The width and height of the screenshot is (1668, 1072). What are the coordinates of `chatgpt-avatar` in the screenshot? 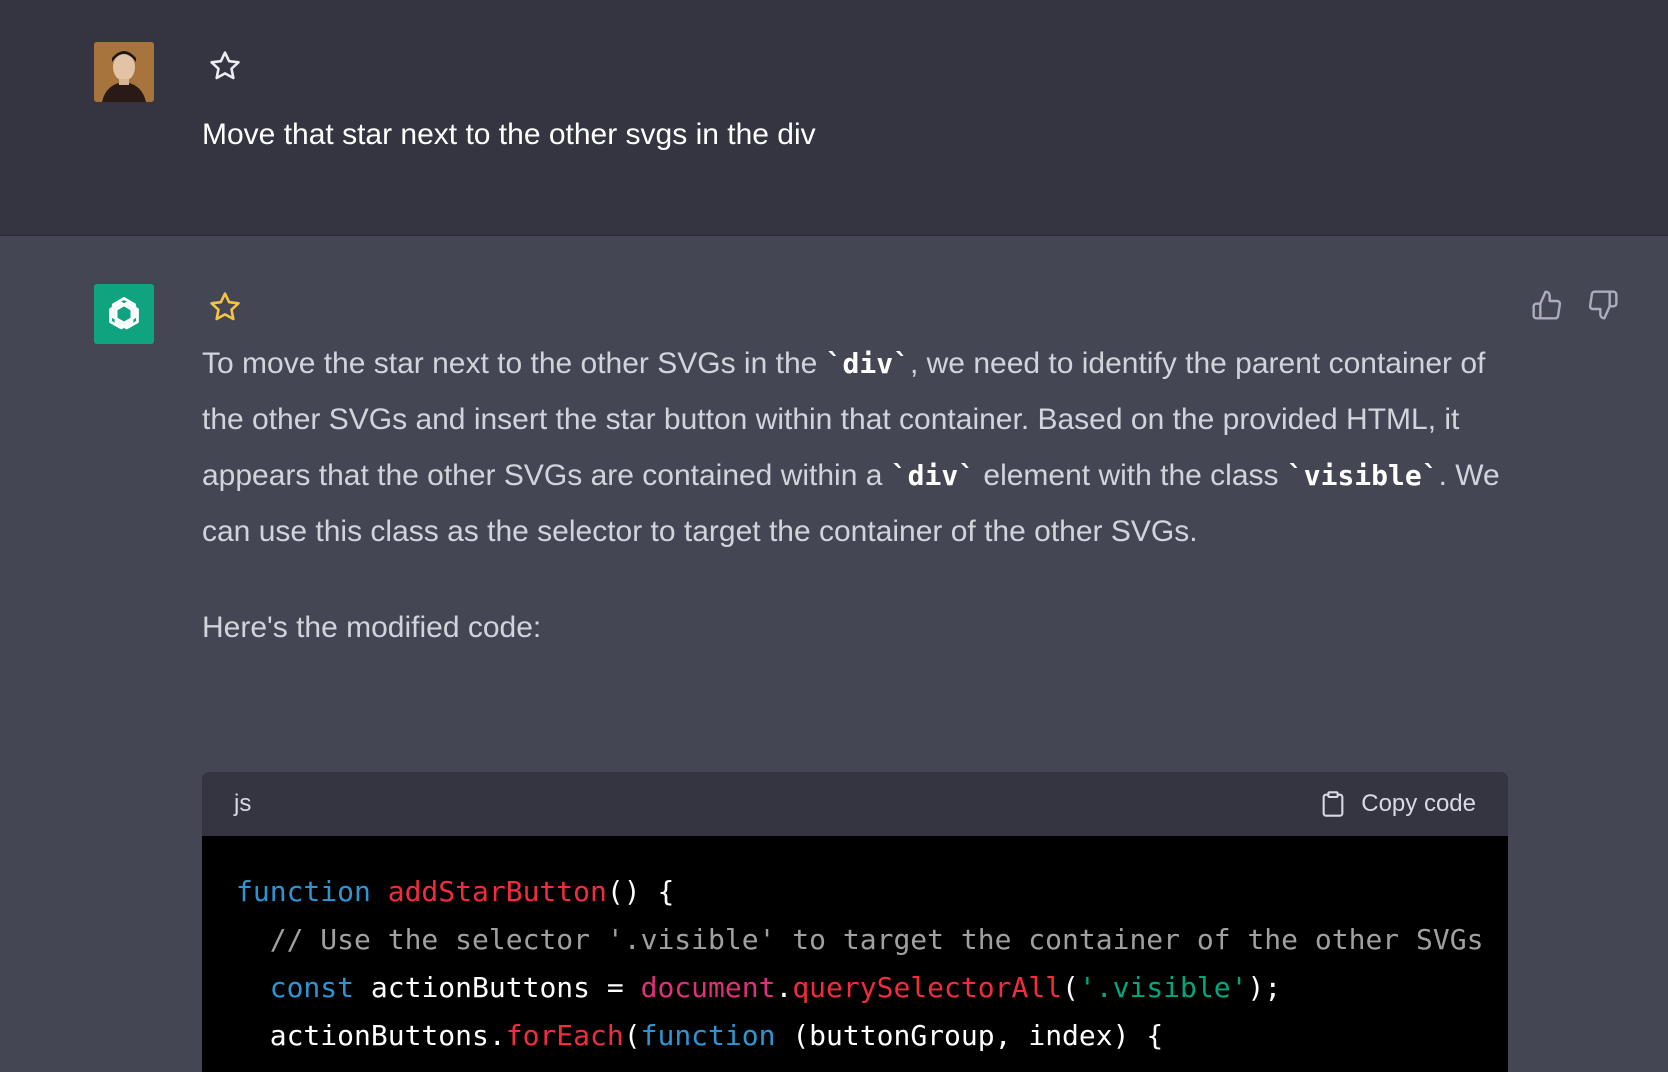 It's located at (124, 314).